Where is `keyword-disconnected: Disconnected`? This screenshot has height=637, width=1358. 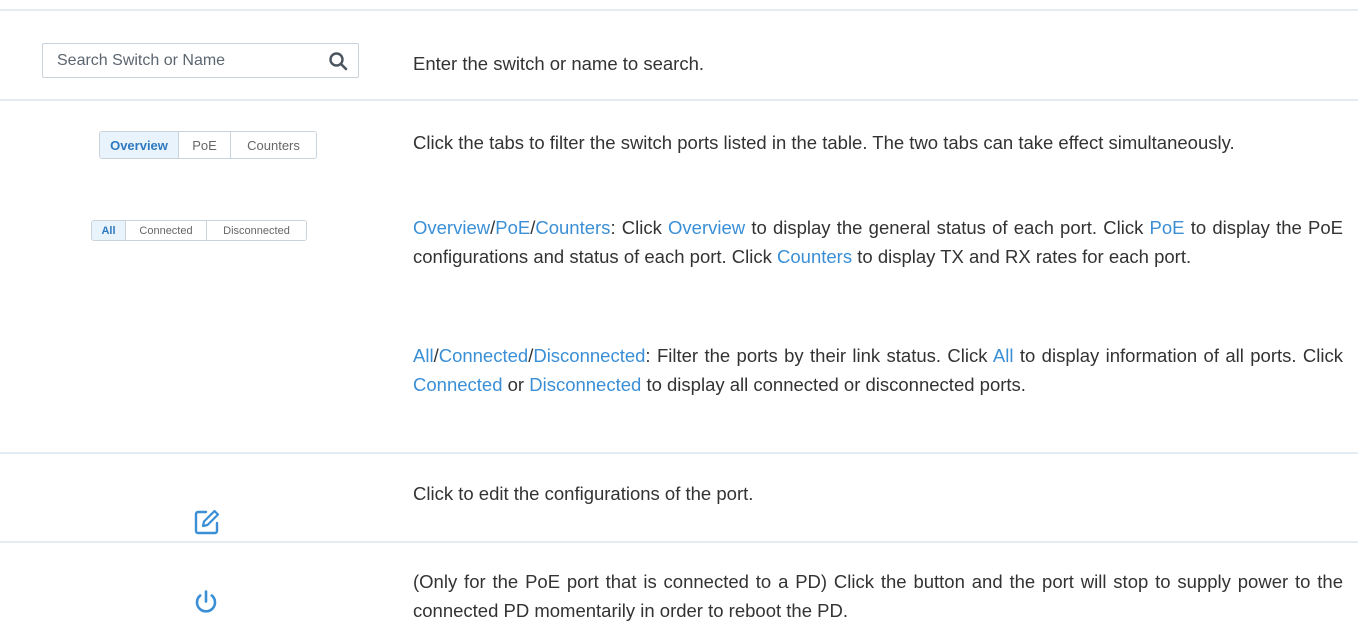
keyword-disconnected: Disconnected is located at coordinates (585, 384).